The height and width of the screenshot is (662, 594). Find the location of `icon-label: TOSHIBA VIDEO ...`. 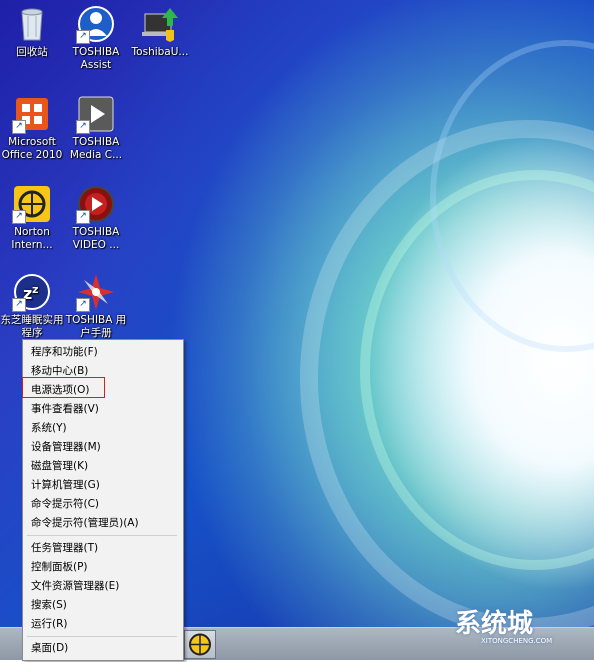

icon-label: TOSHIBA VIDEO ... is located at coordinates (96, 238).